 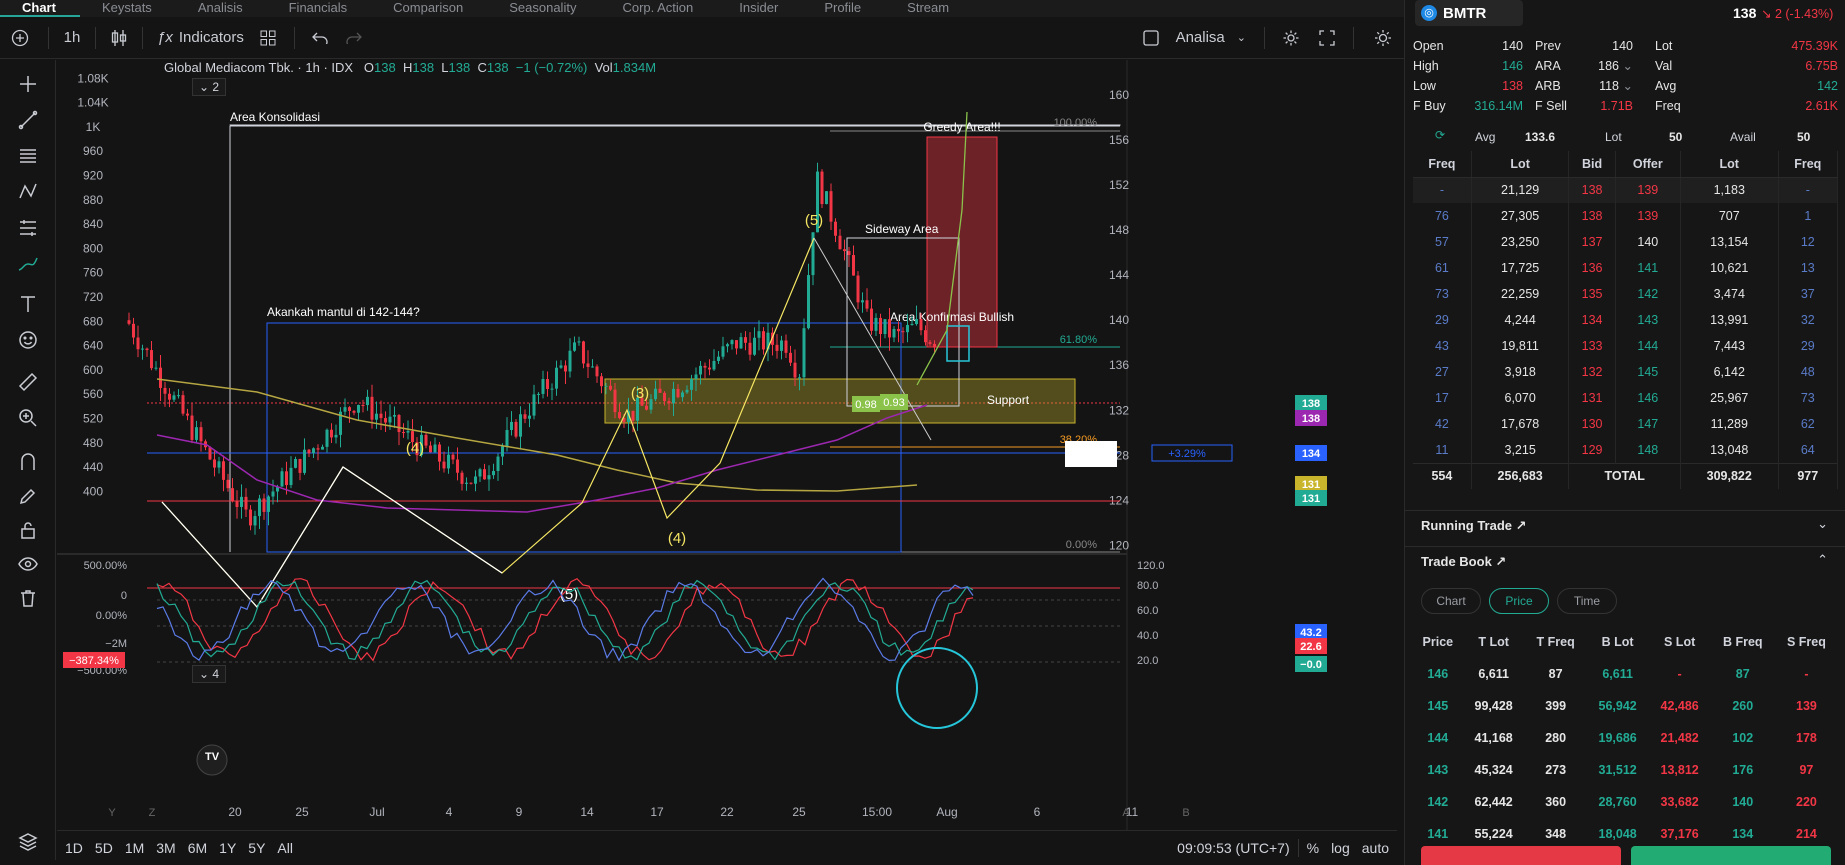 I want to click on pane1-collapse: ⌄ 2, so click(x=209, y=87).